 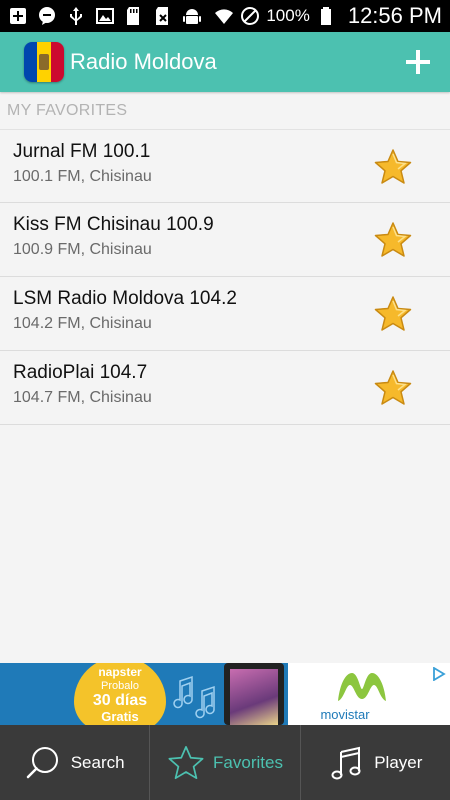 What do you see at coordinates (194, 697) in the screenshot?
I see `music-notes-icon` at bounding box center [194, 697].